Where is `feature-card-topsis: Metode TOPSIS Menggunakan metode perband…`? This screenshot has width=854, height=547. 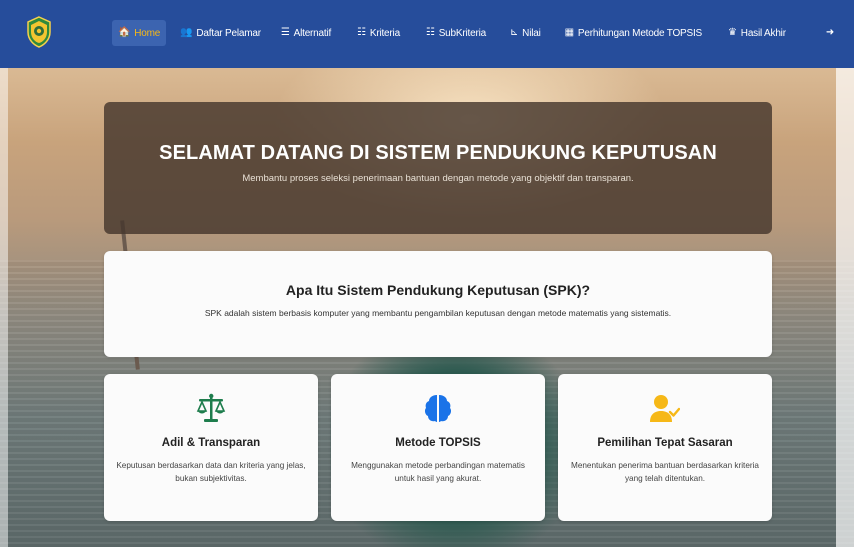
feature-card-topsis: Metode TOPSIS Menggunakan metode perband… is located at coordinates (438, 447).